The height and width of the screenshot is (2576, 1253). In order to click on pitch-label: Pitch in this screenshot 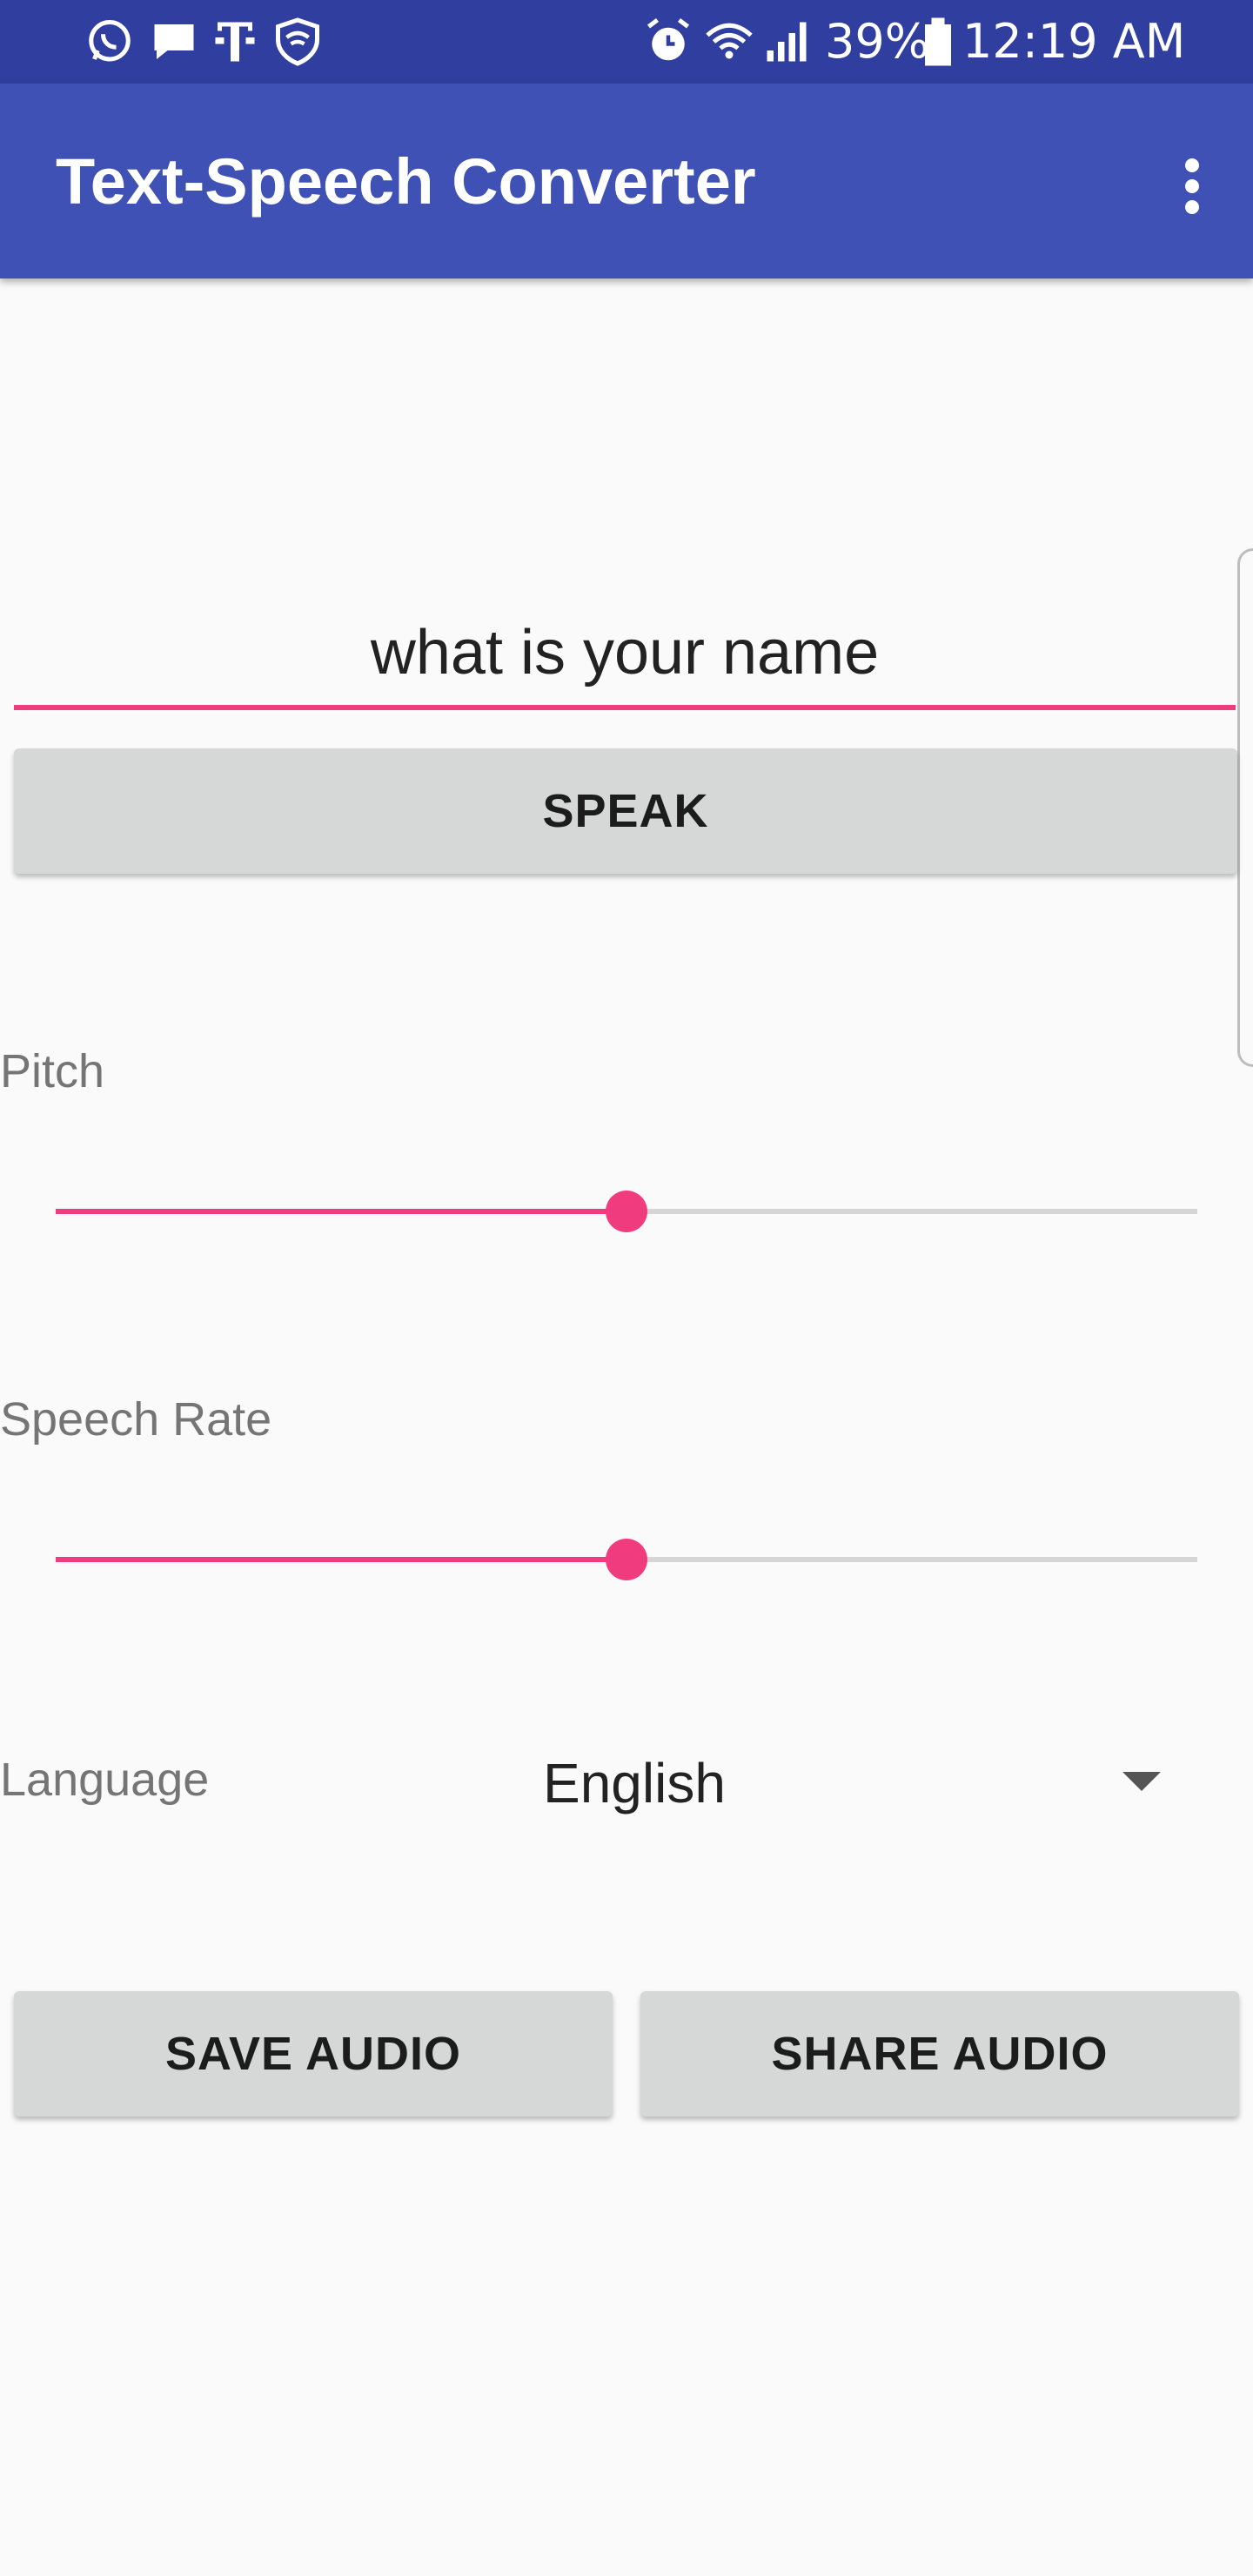, I will do `click(53, 1071)`.